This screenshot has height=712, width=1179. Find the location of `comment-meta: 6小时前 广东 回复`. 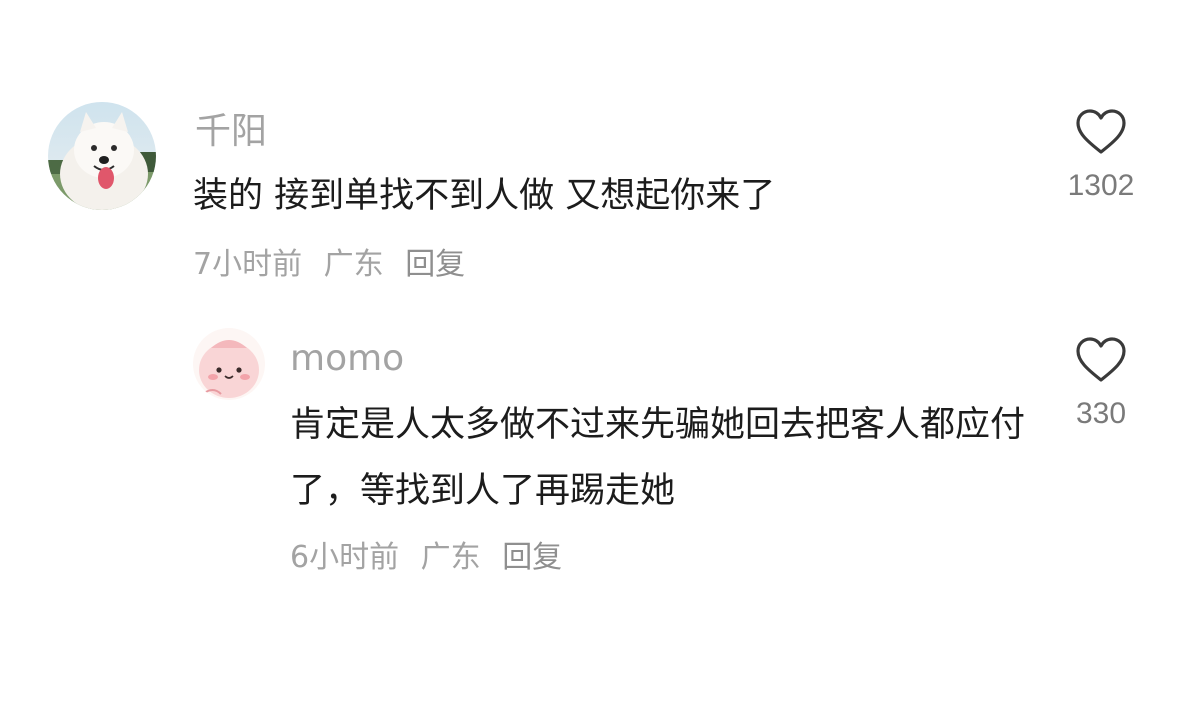

comment-meta: 6小时前 广东 回复 is located at coordinates (432, 558).